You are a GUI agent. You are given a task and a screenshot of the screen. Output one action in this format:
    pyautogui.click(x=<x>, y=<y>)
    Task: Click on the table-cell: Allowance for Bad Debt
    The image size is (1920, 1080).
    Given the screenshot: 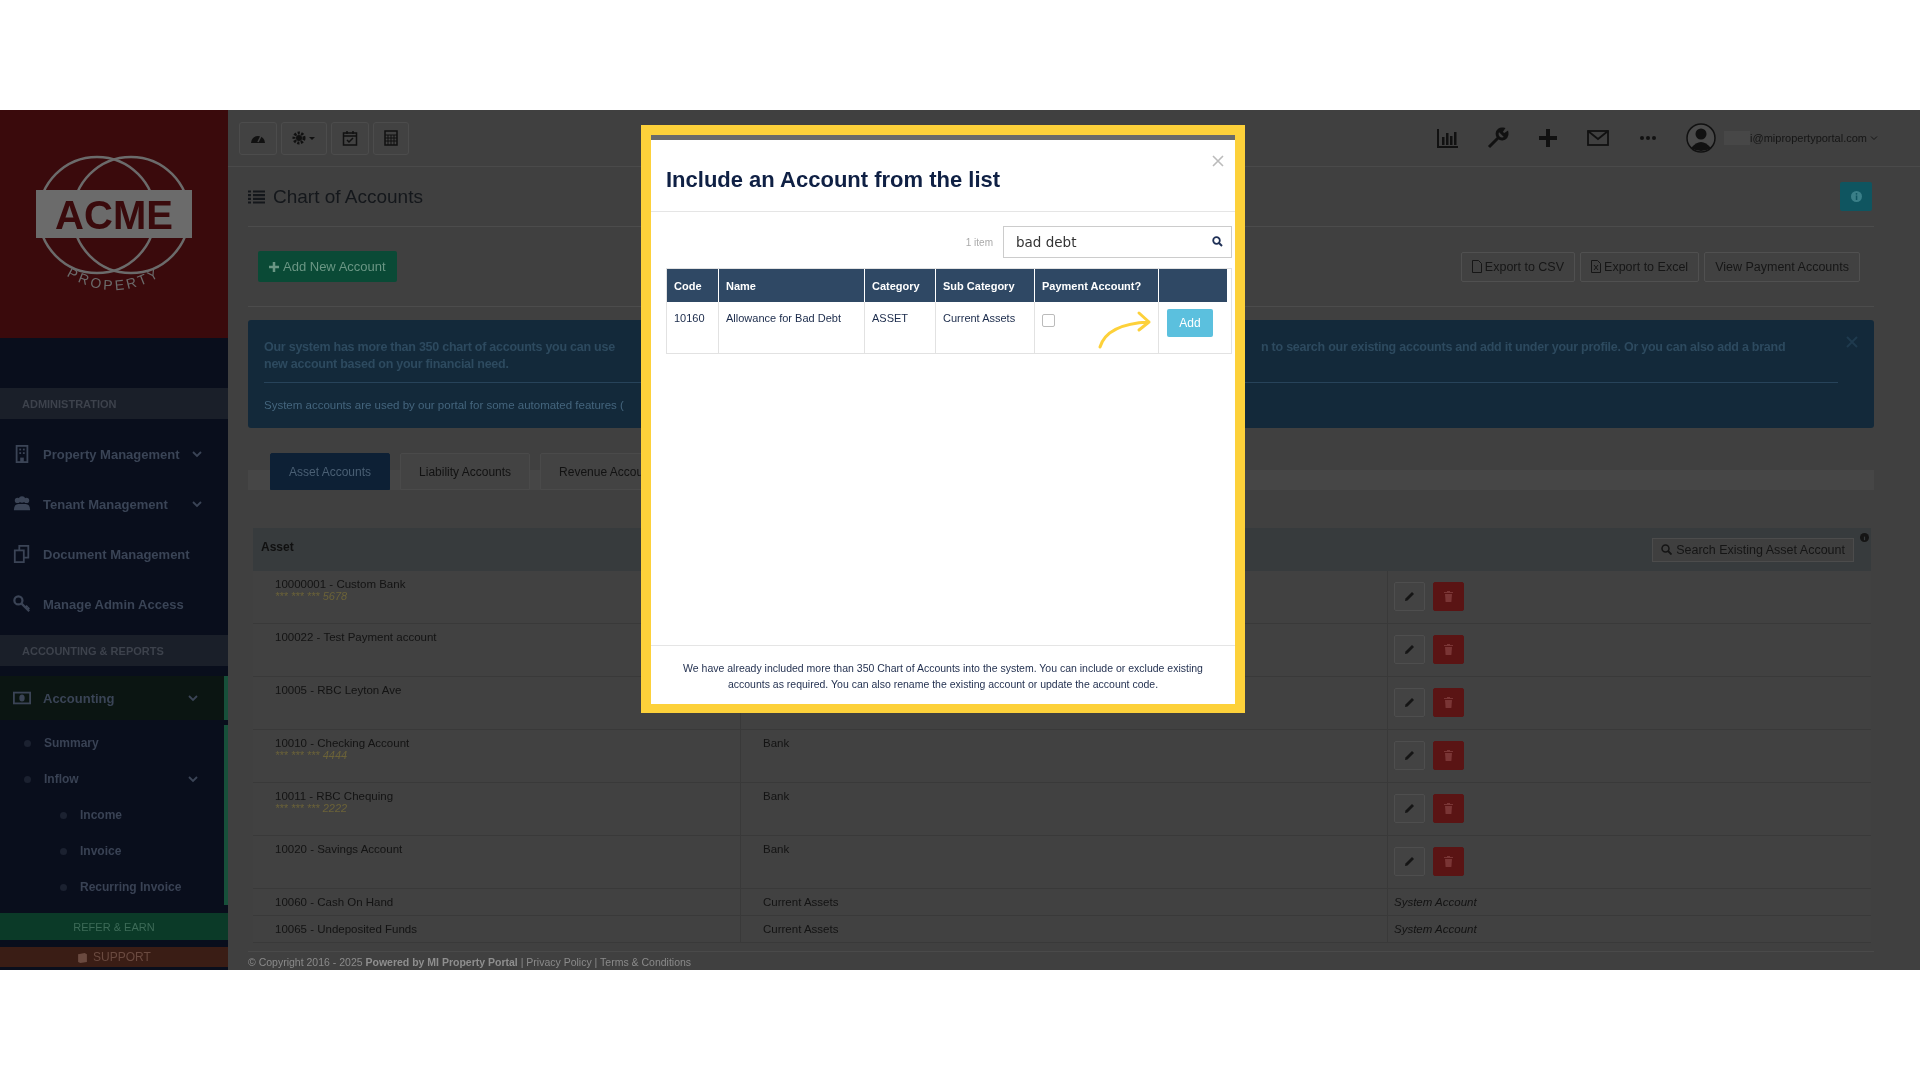 What is the action you would take?
    pyautogui.click(x=792, y=327)
    